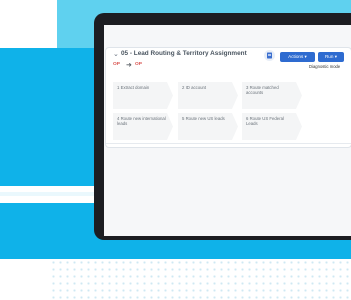 Image resolution: width=351 pixels, height=300 pixels. What do you see at coordinates (262, 90) in the screenshot?
I see `step-label: 3 Route matched accounts` at bounding box center [262, 90].